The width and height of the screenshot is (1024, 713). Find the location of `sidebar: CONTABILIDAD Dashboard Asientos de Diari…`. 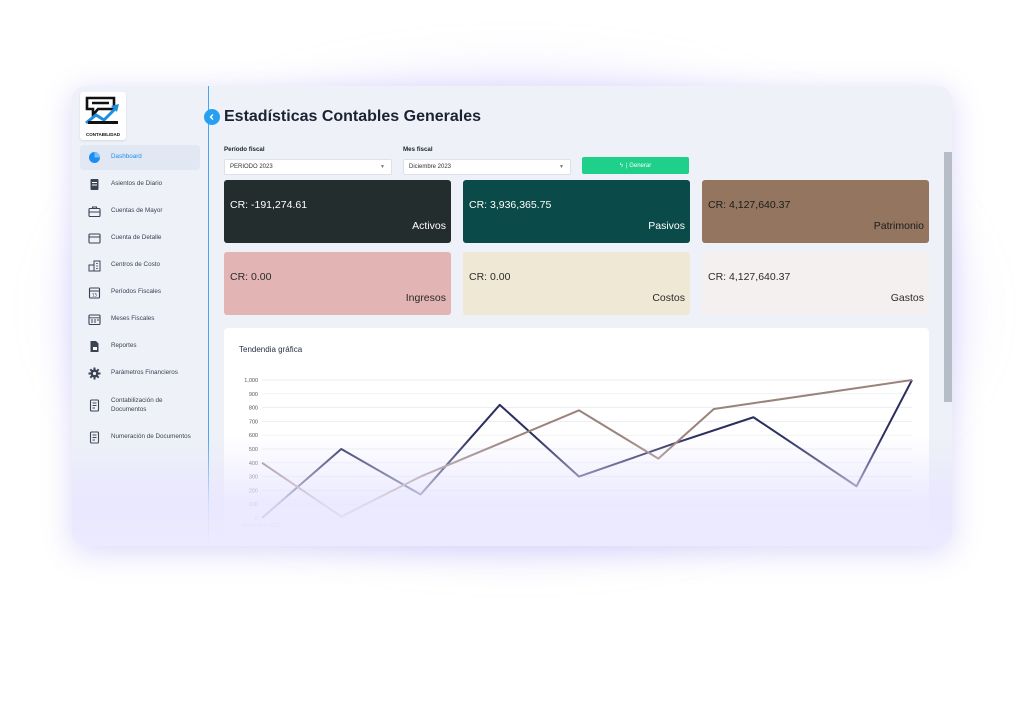

sidebar: CONTABILIDAD Dashboard Asientos de Diari… is located at coordinates (140, 316).